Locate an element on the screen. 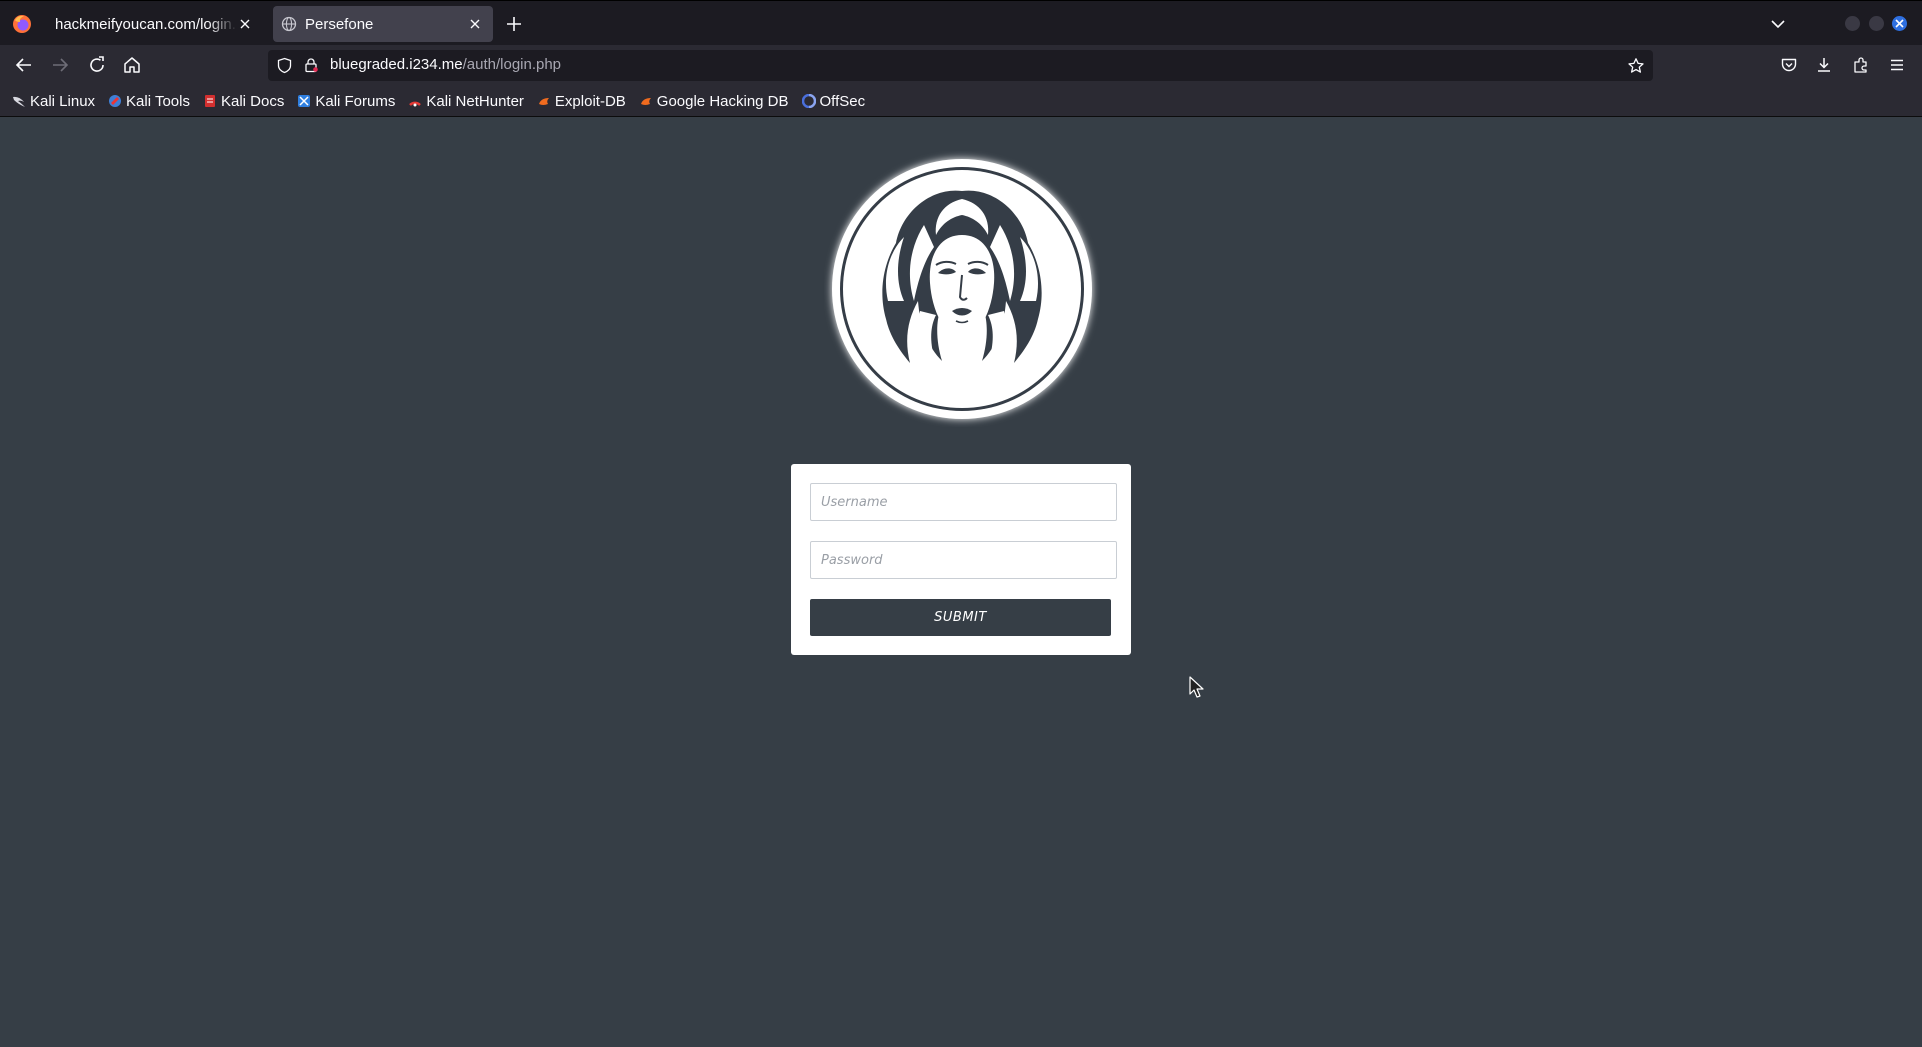 The height and width of the screenshot is (1047, 1922). bookmark-star-icon is located at coordinates (1636, 66).